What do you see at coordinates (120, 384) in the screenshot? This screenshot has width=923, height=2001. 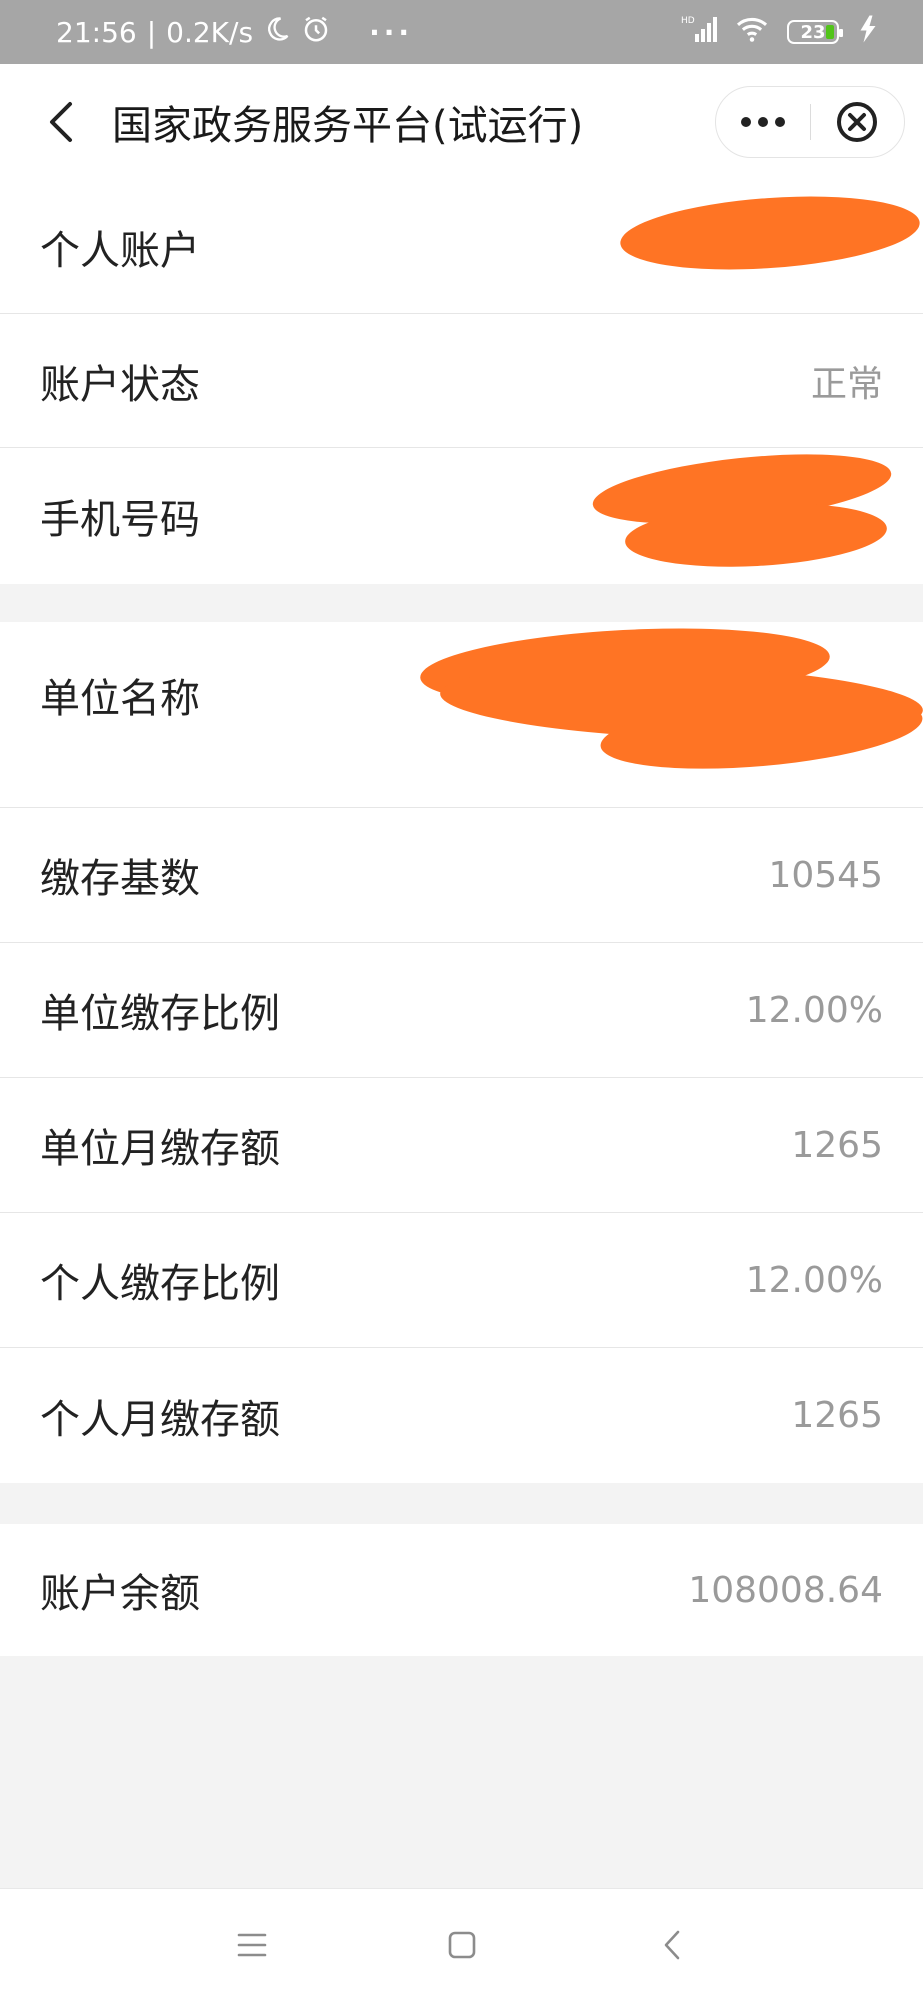 I see `account-status-label: 账户状态` at bounding box center [120, 384].